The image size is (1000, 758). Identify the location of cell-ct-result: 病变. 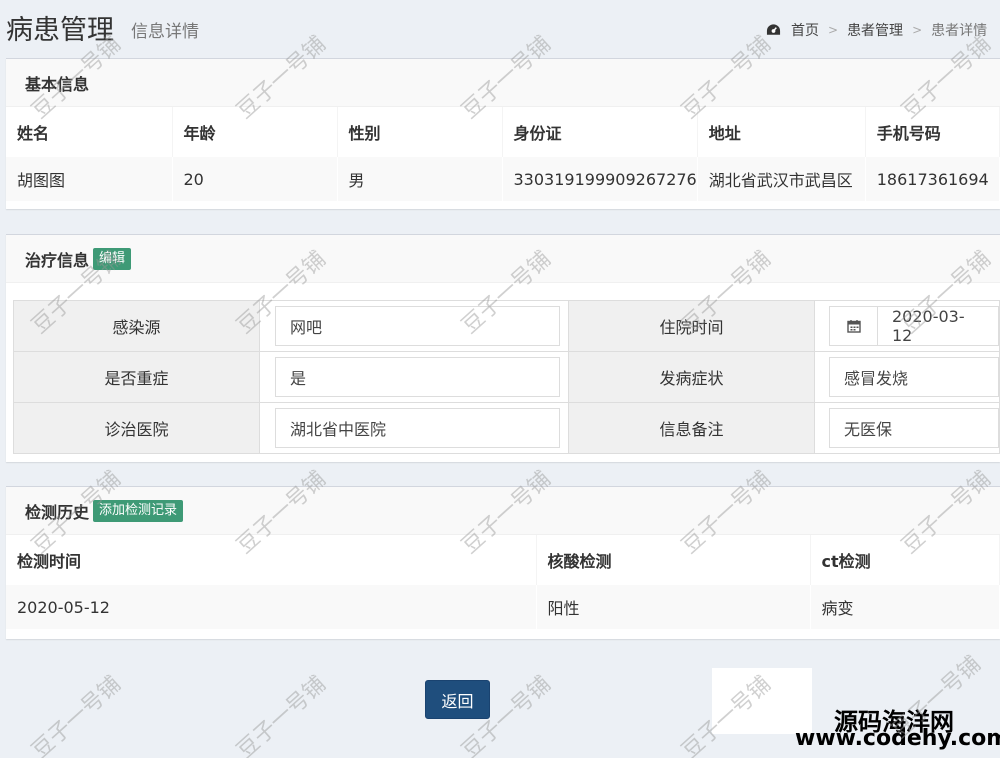
(905, 607).